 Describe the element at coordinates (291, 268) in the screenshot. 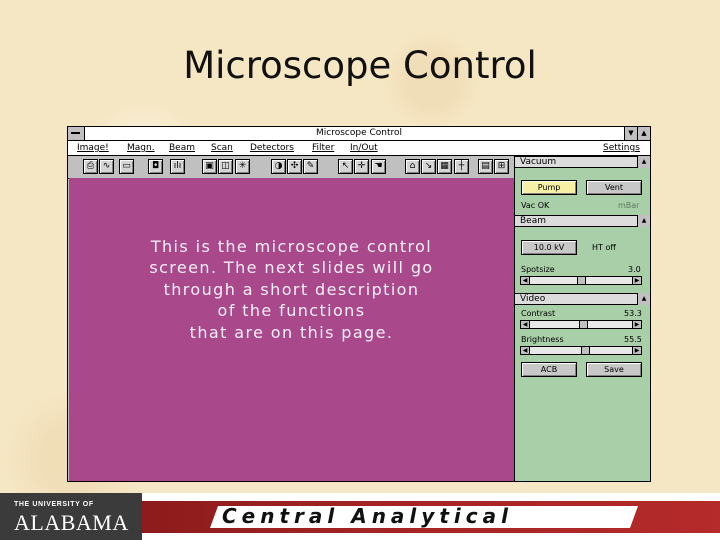

I see `message-line: screen. The next slides will go` at that location.